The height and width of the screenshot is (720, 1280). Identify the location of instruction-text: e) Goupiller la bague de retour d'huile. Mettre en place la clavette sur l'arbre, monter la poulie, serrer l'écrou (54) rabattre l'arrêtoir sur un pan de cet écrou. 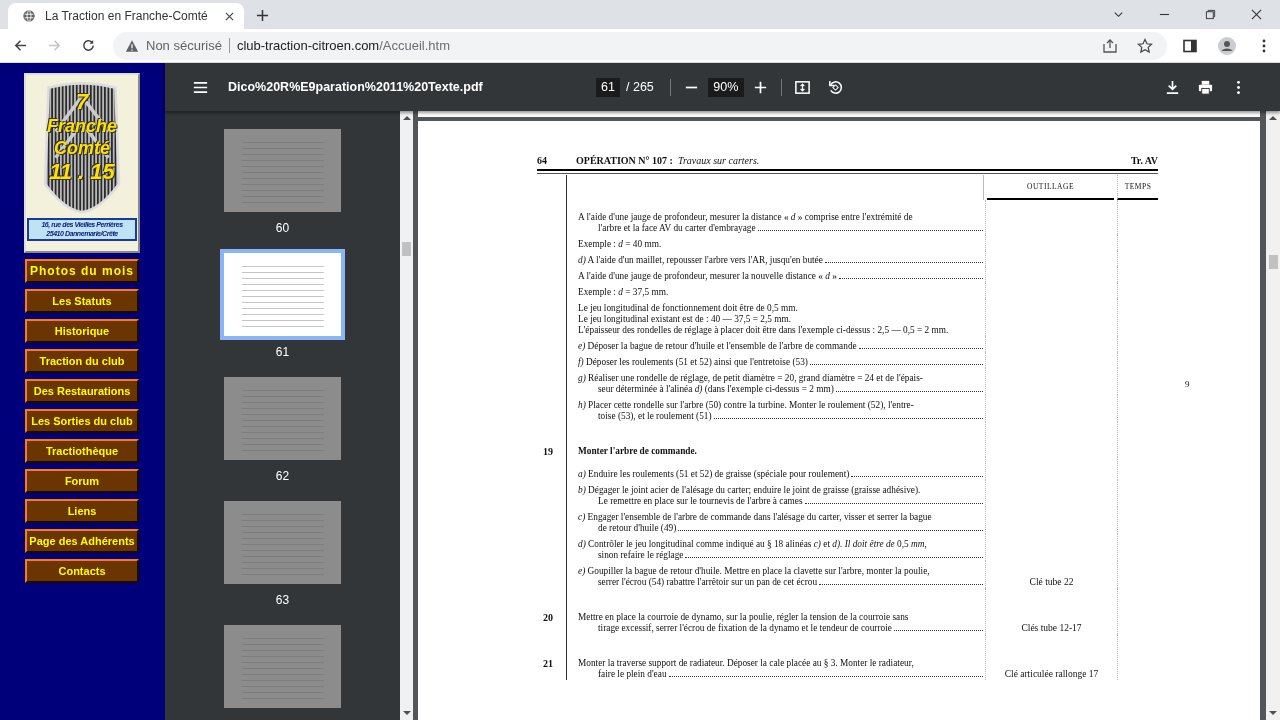
(781, 577).